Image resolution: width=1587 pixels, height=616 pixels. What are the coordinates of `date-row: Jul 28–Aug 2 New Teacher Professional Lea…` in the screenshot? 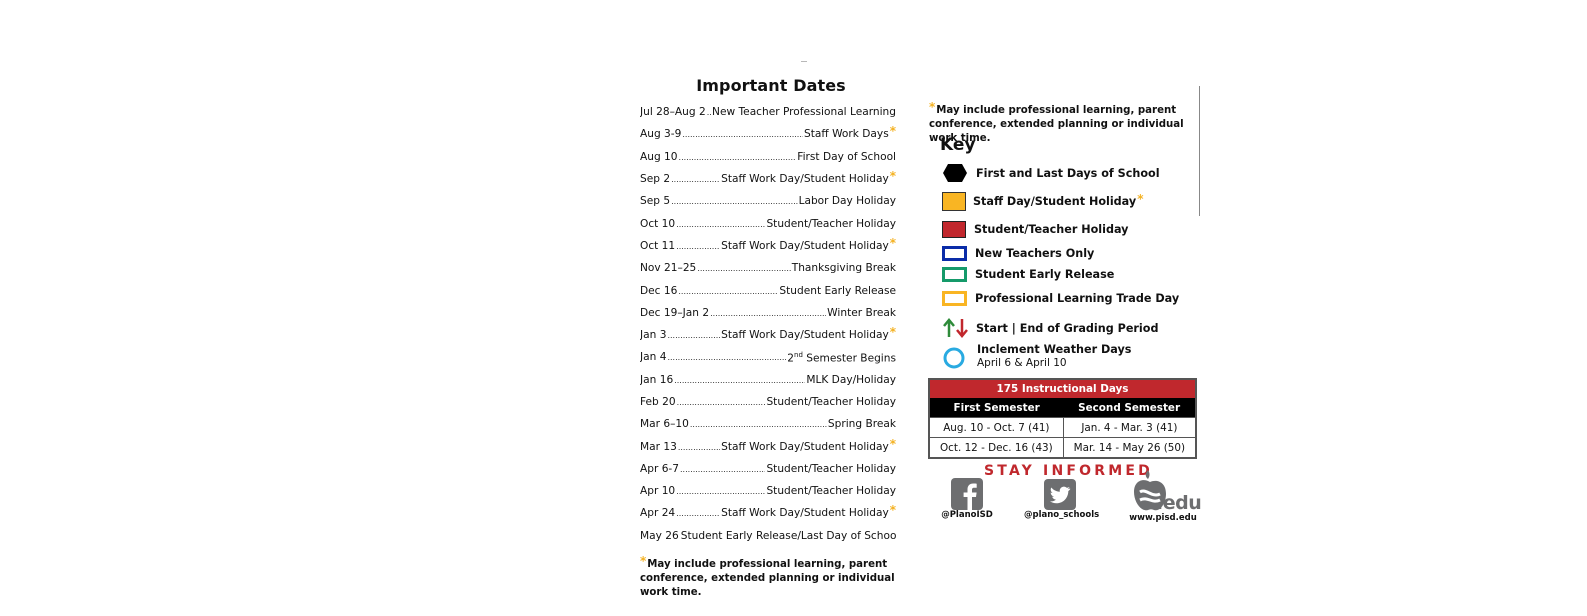 It's located at (768, 112).